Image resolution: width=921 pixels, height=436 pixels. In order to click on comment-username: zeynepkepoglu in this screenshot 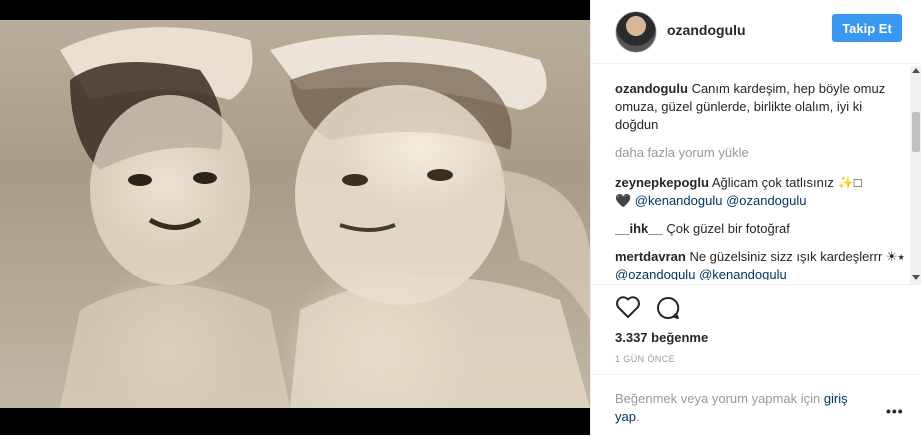, I will do `click(662, 182)`.